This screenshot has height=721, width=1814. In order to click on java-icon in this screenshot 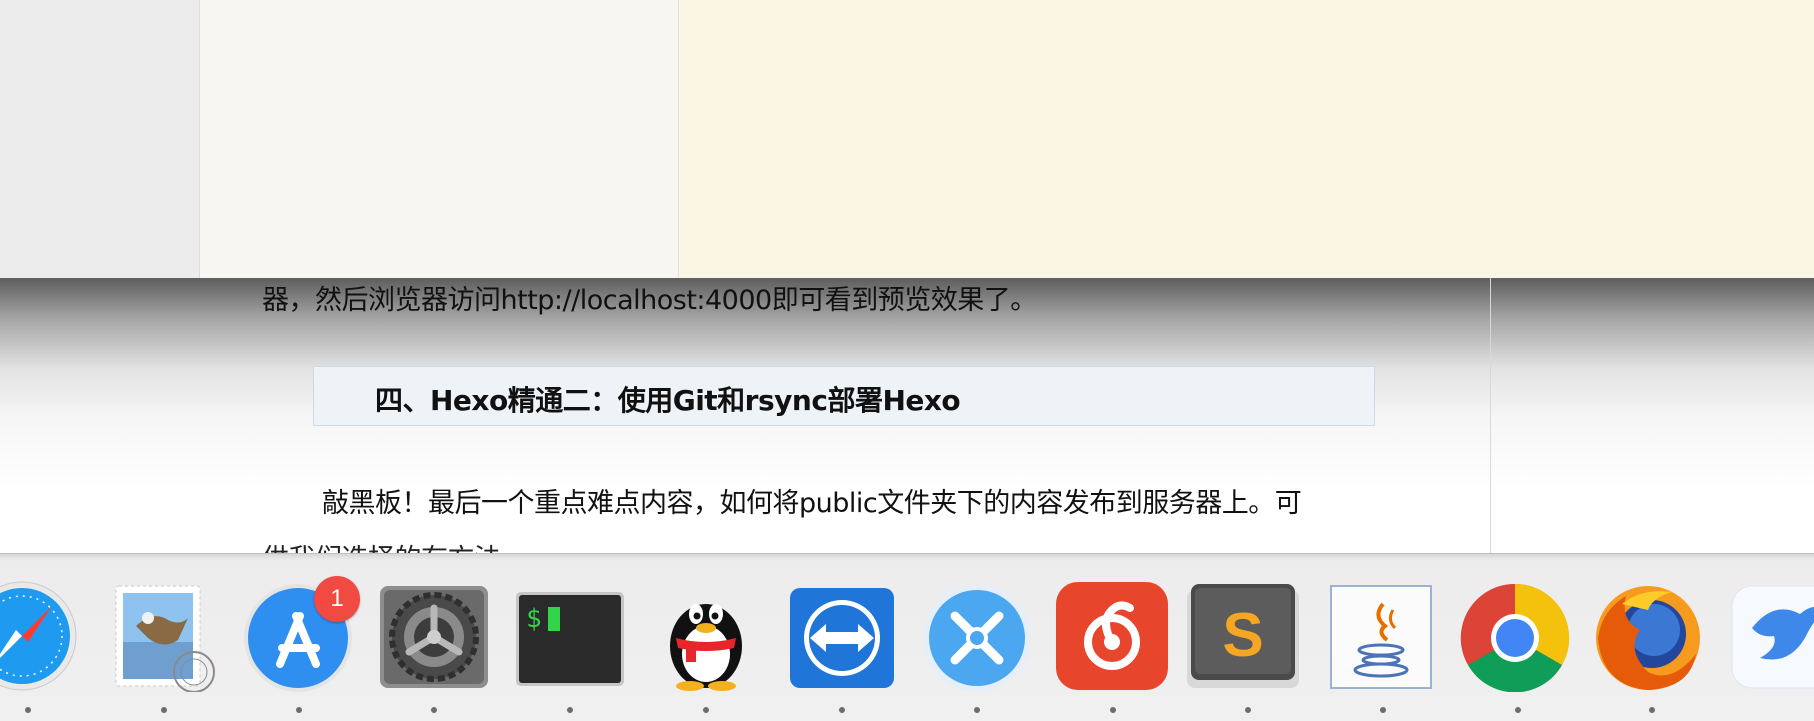, I will do `click(1385, 636)`.